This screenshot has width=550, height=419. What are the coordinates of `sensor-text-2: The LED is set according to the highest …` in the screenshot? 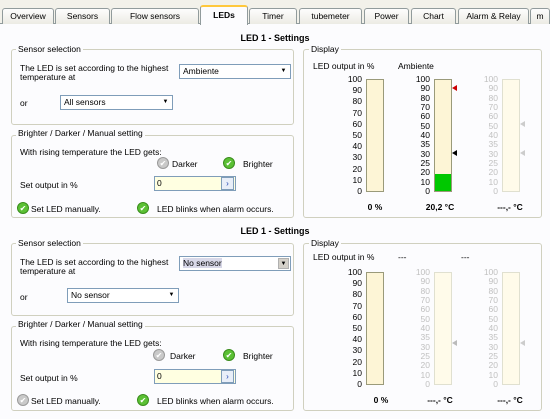 It's located at (94, 266).